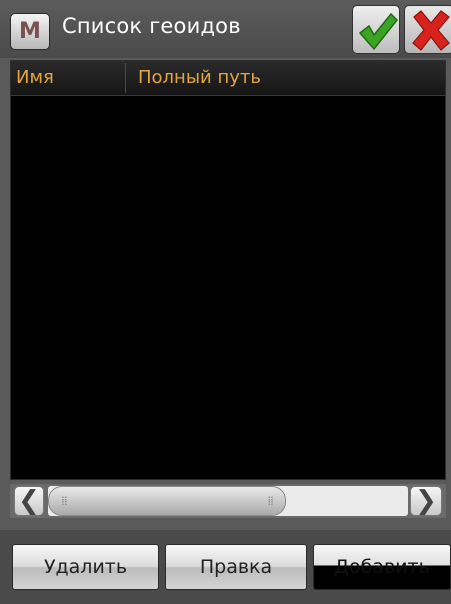 The height and width of the screenshot is (604, 451). I want to click on edit-button: Правка, so click(236, 567).